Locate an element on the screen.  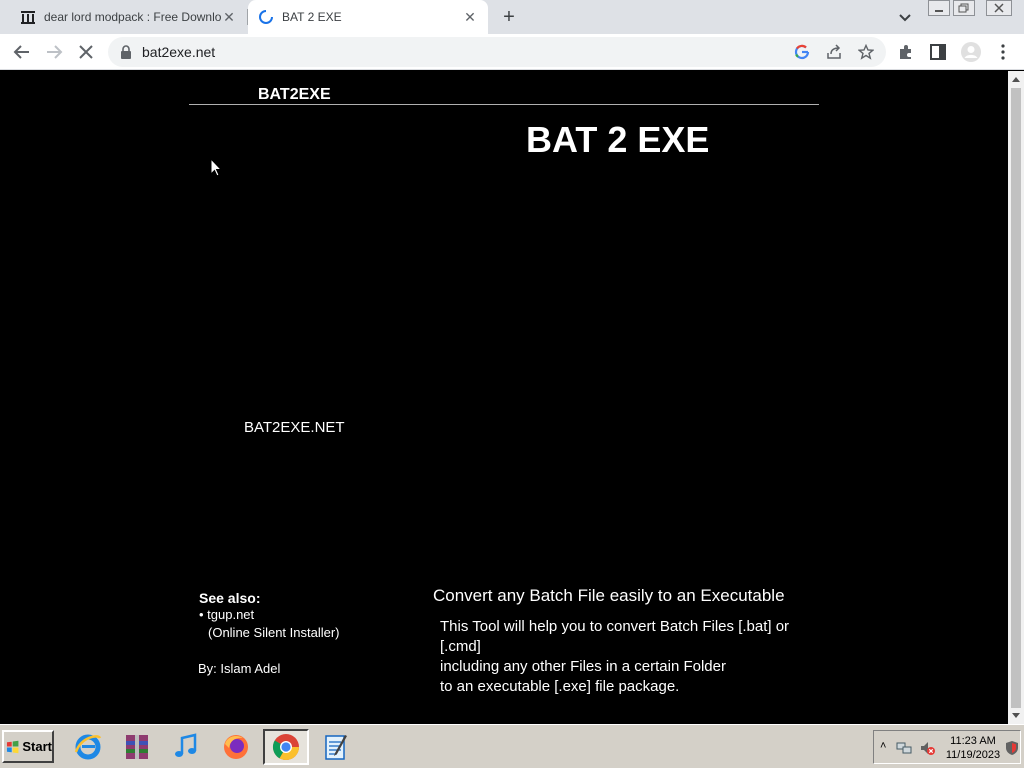
share-icon is located at coordinates (834, 52).